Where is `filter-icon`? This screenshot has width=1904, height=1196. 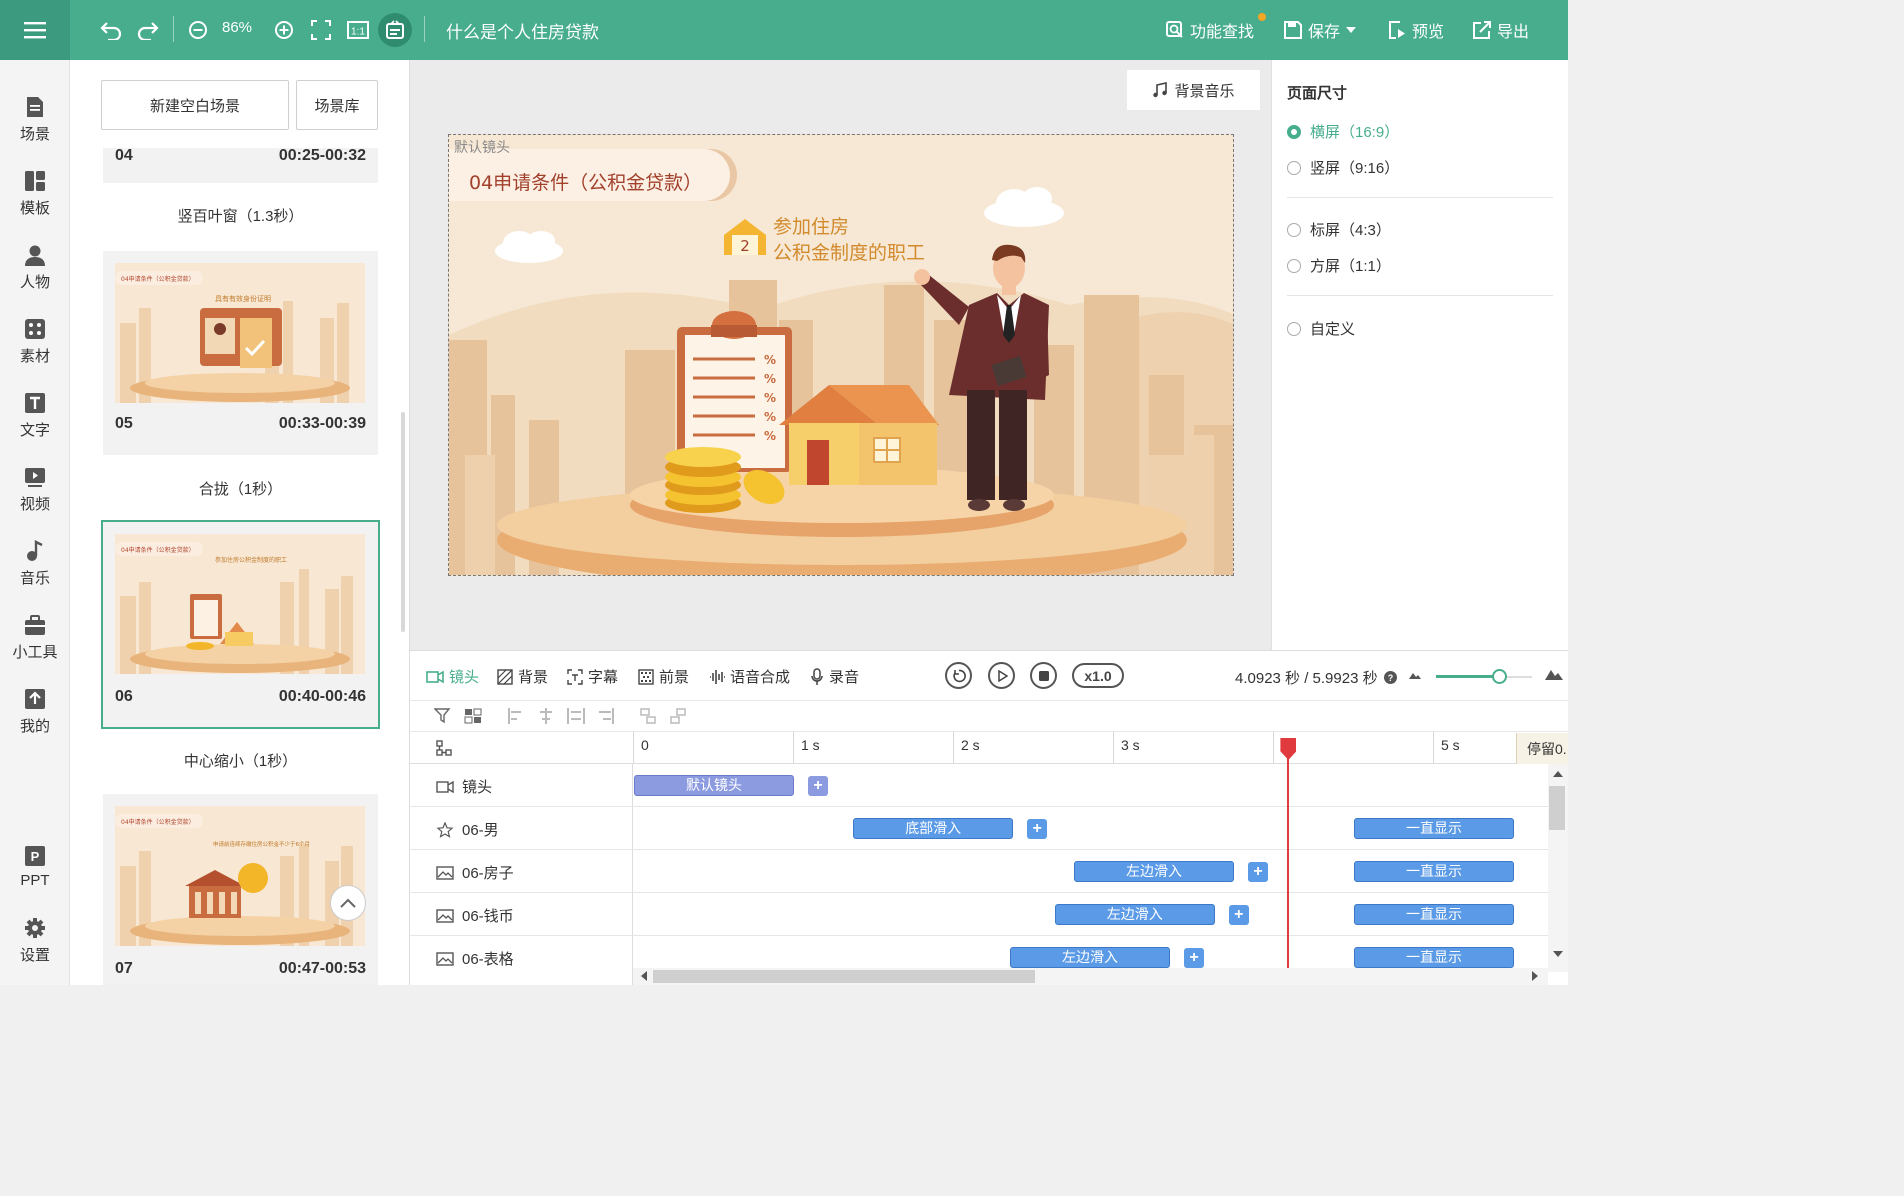
filter-icon is located at coordinates (443, 716).